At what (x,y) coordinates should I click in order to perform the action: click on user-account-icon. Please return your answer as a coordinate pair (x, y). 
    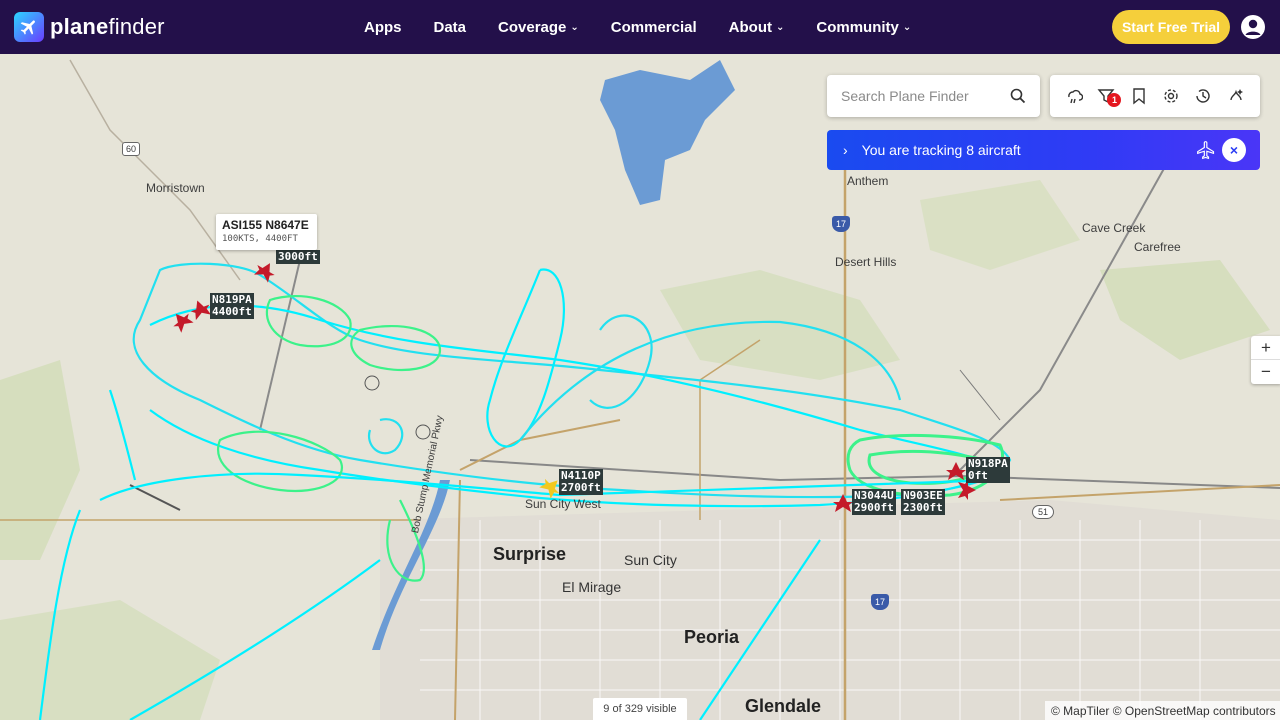
    Looking at the image, I should click on (1253, 27).